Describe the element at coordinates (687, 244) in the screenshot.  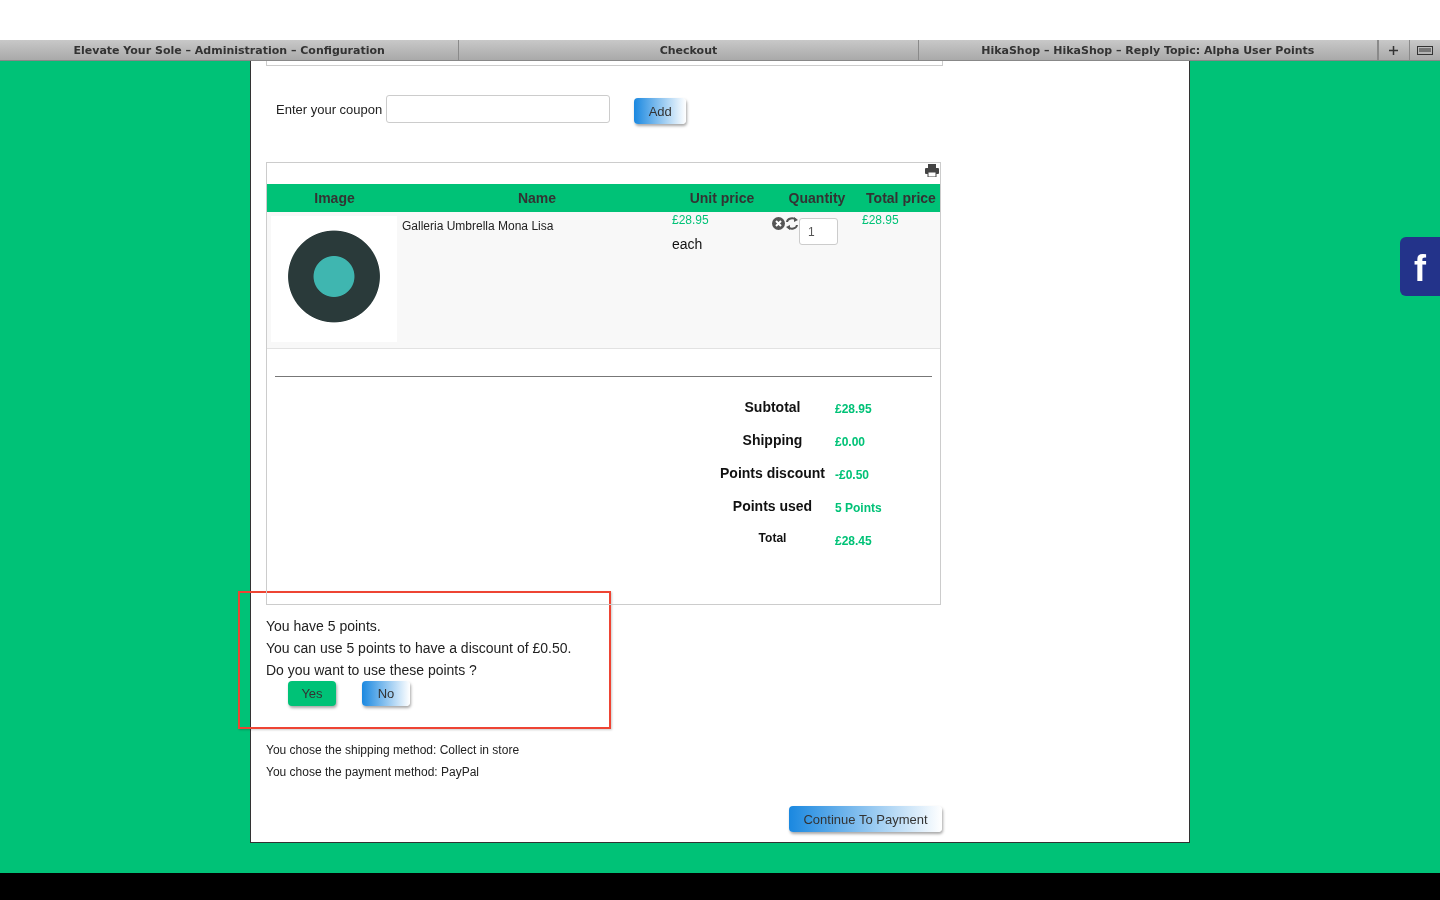
I see `unit-label: each` at that location.